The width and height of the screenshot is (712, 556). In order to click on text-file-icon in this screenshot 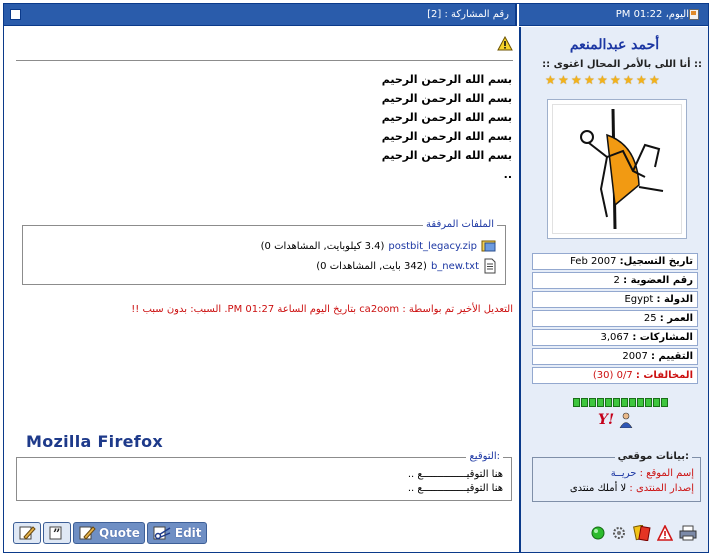, I will do `click(490, 266)`.